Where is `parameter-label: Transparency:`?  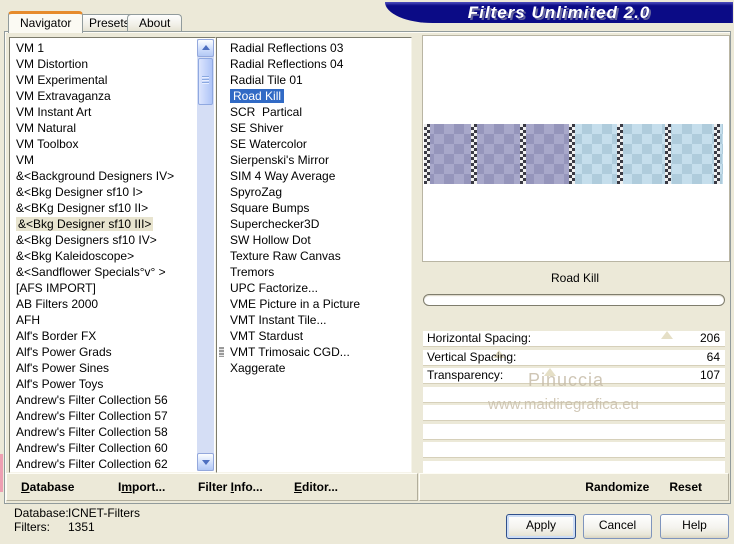
parameter-label: Transparency: is located at coordinates (465, 375).